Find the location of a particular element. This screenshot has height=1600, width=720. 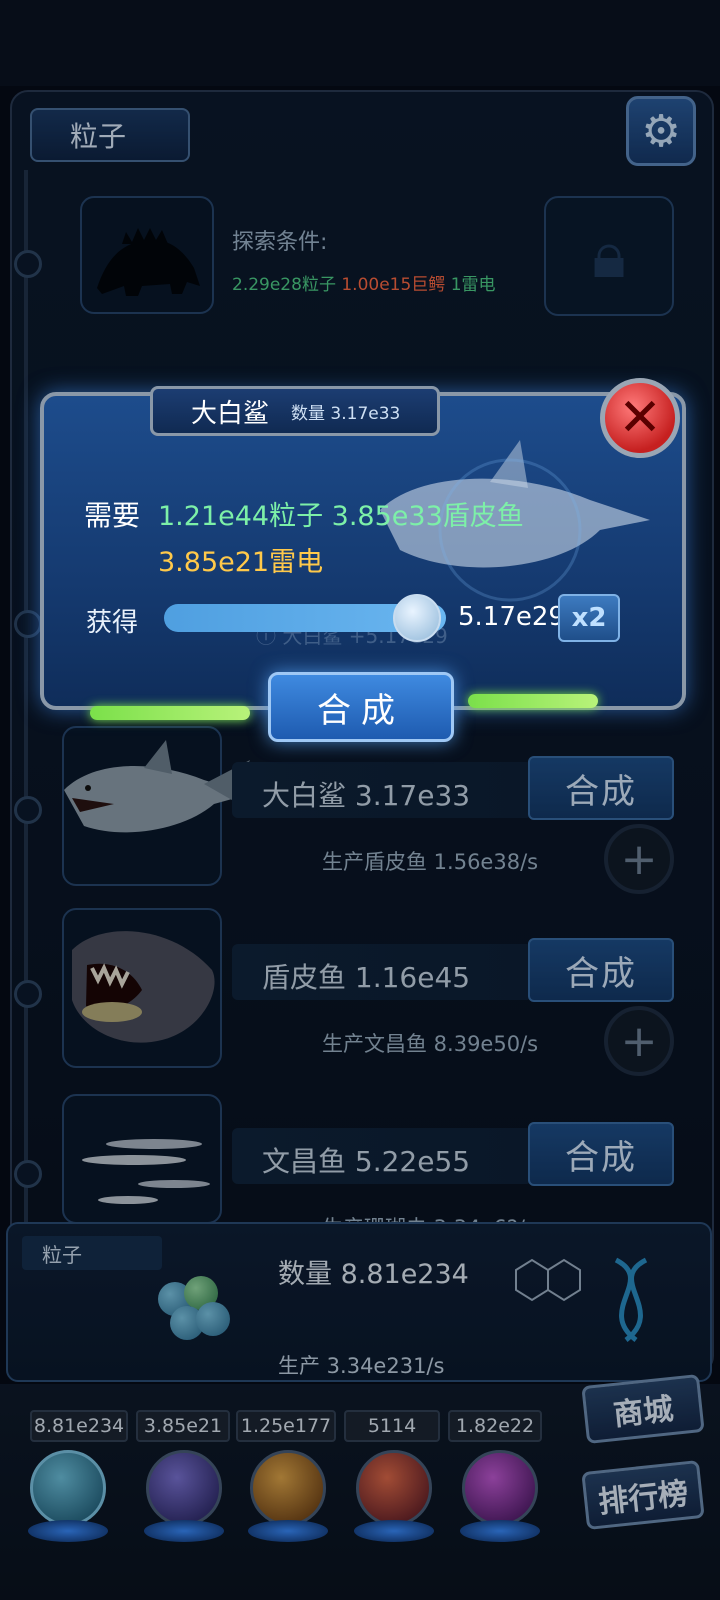

need-label: 需要 is located at coordinates (112, 515).